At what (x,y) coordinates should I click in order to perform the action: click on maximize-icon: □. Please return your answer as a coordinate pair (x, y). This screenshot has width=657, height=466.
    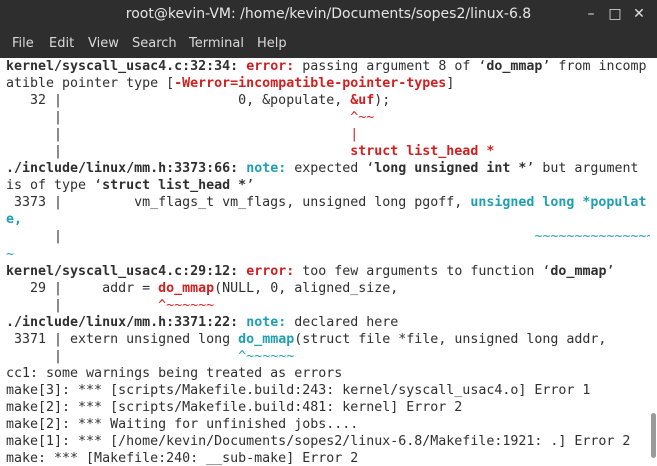
    Looking at the image, I should click on (615, 14).